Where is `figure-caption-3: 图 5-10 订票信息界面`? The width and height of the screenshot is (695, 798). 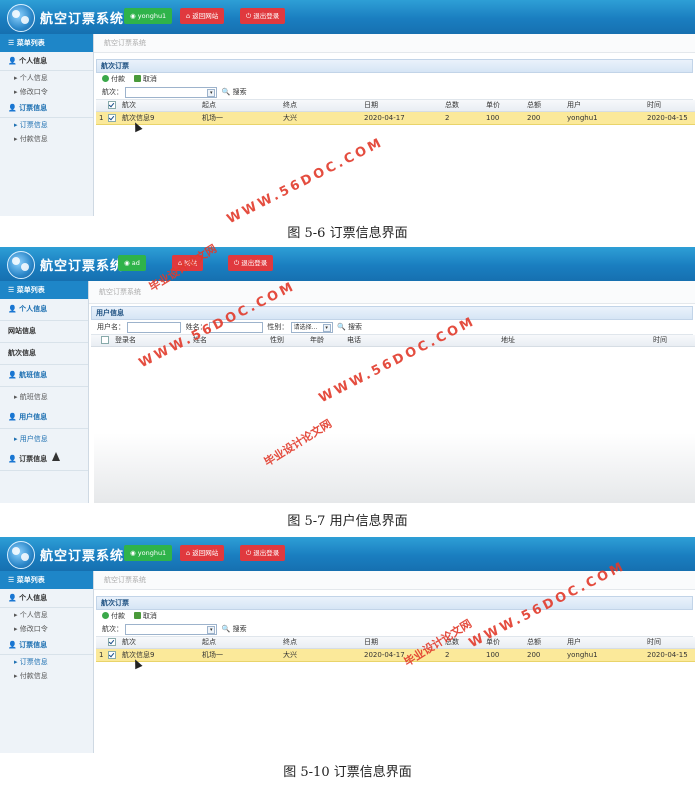
figure-caption-3: 图 5-10 订票信息界面 is located at coordinates (347, 772).